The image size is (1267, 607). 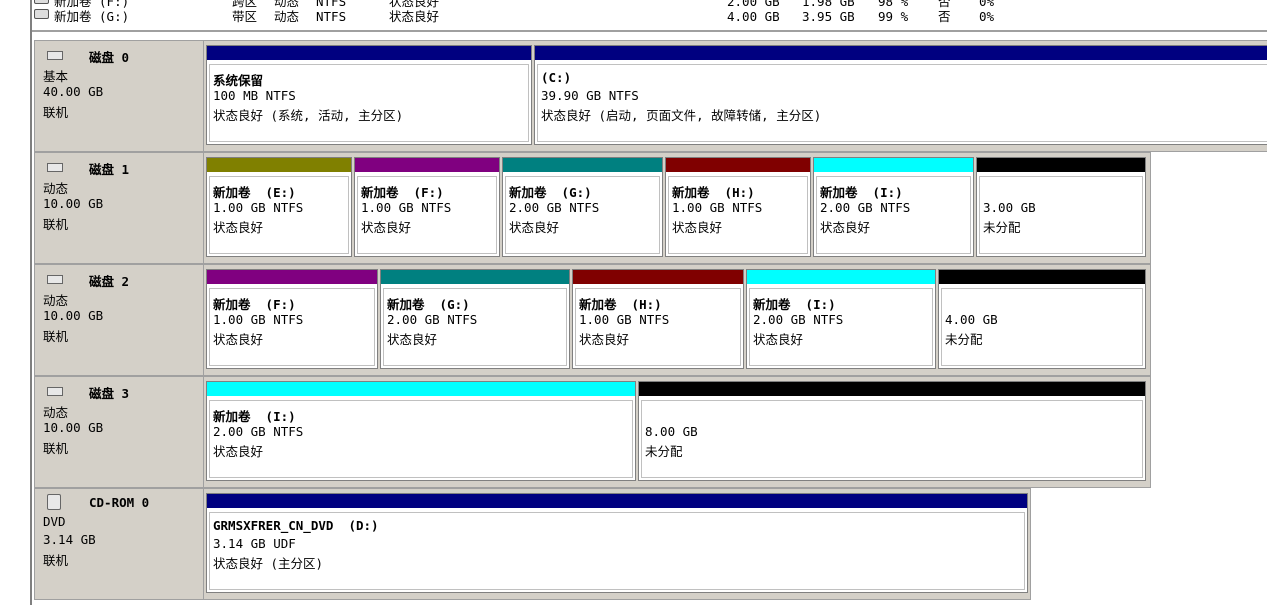 I want to click on partition-size: 39.90 GB NTFS, so click(x=590, y=95).